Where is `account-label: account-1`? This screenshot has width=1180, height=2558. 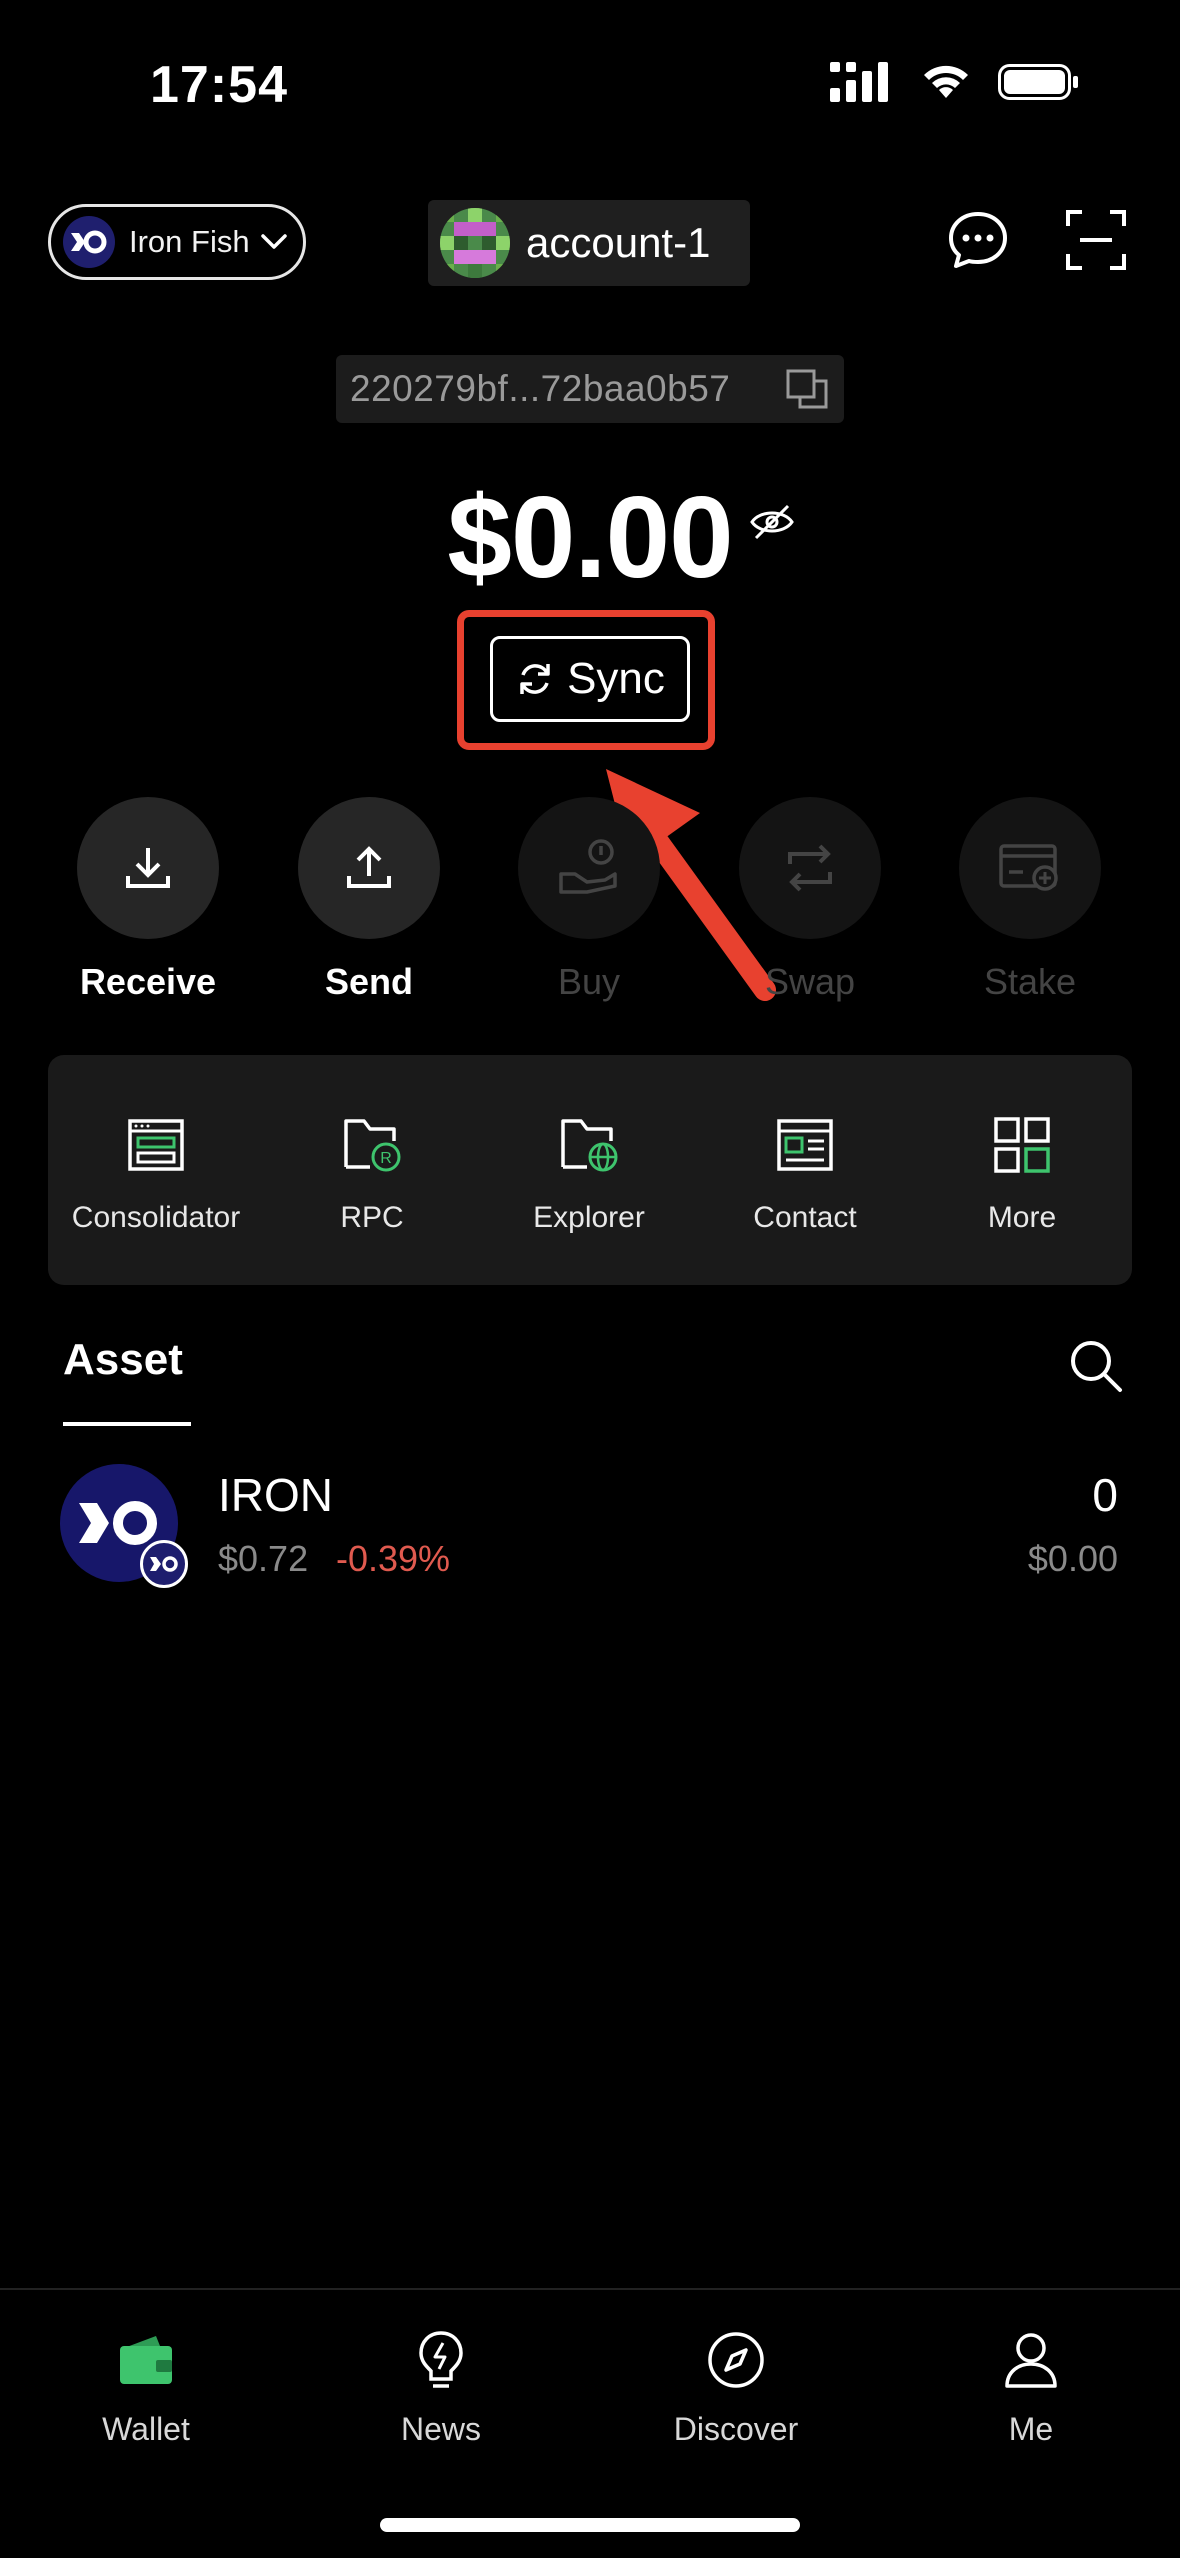 account-label: account-1 is located at coordinates (618, 242).